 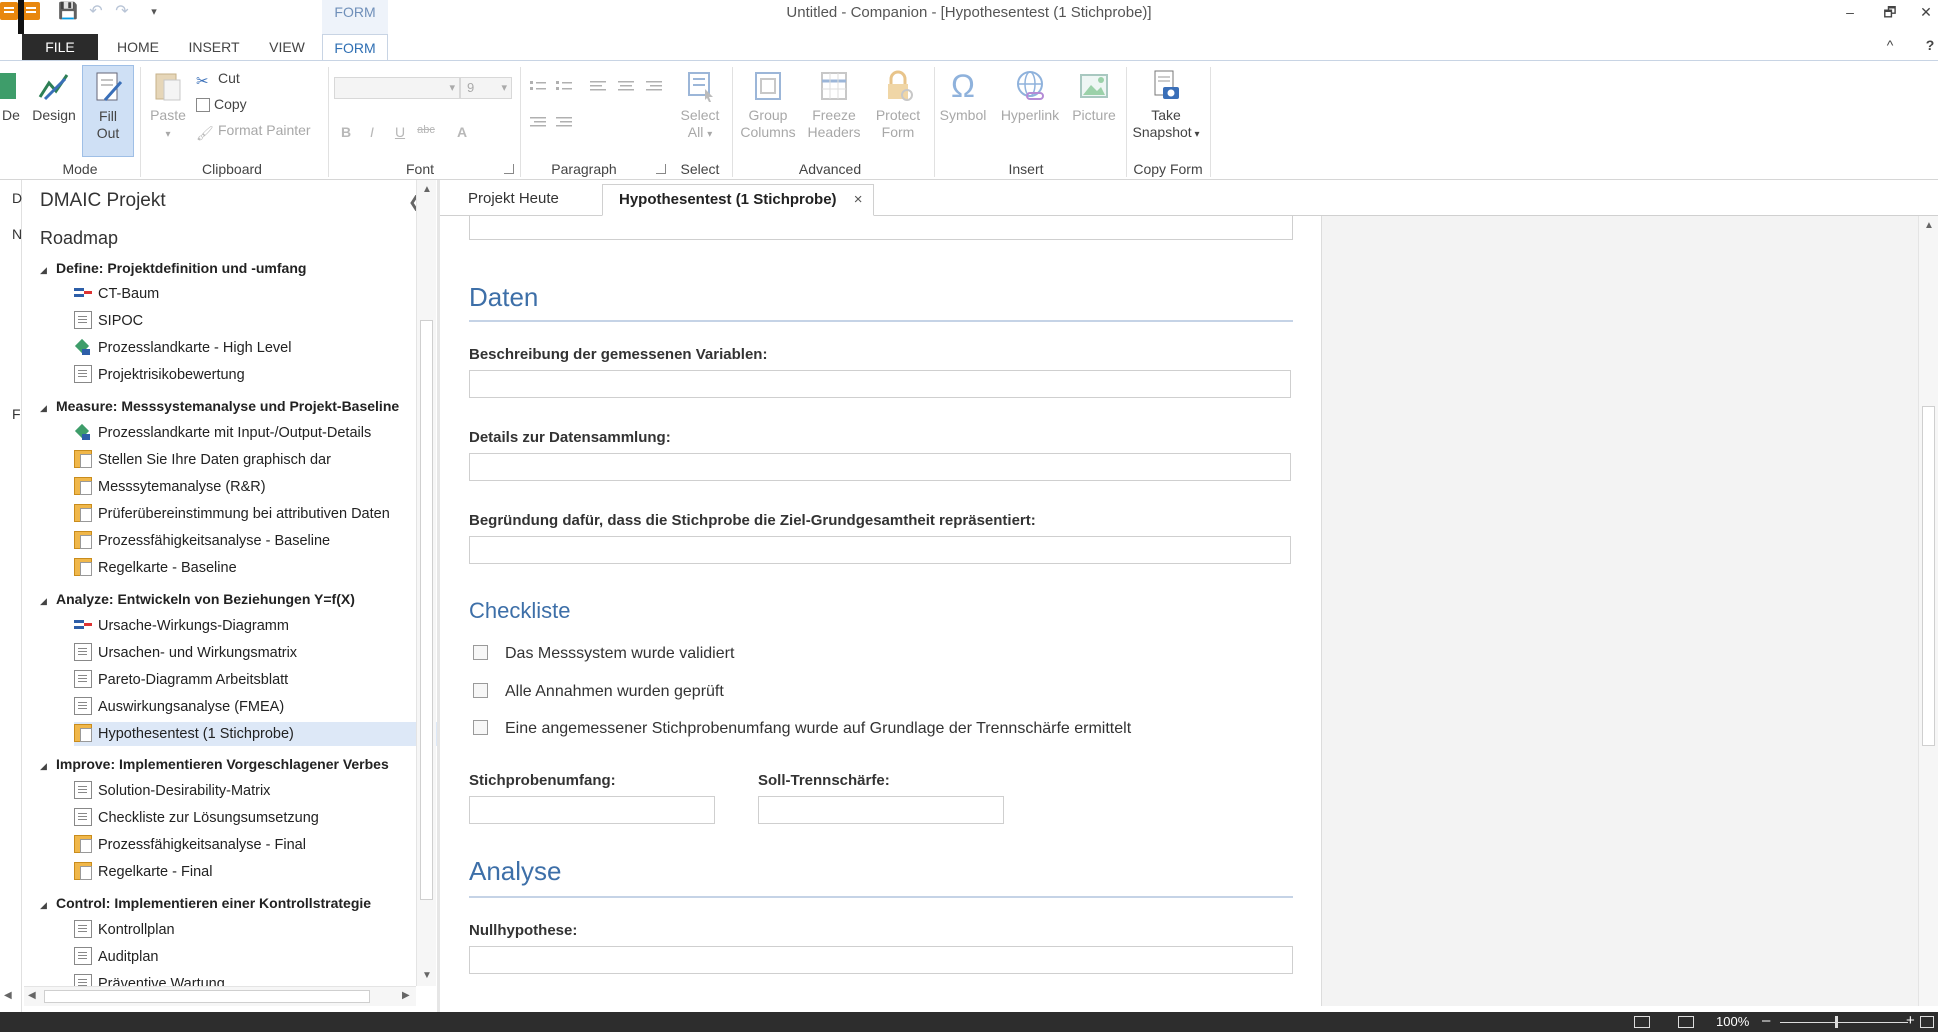 I want to click on font-color-button: A, so click(x=462, y=132).